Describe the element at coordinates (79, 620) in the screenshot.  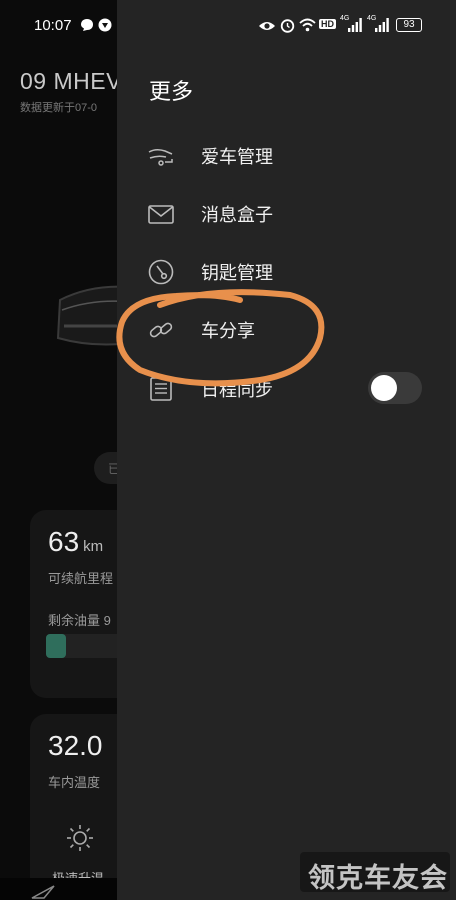
I see `fuel-label: 剩余油量 9` at that location.